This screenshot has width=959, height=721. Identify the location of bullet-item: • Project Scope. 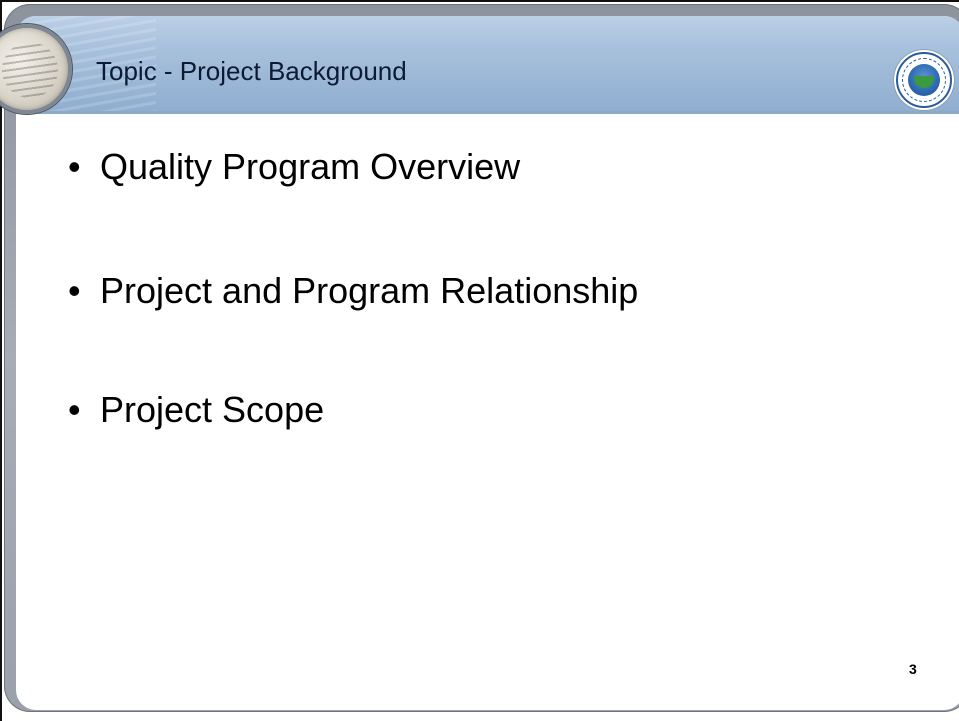
(196, 410).